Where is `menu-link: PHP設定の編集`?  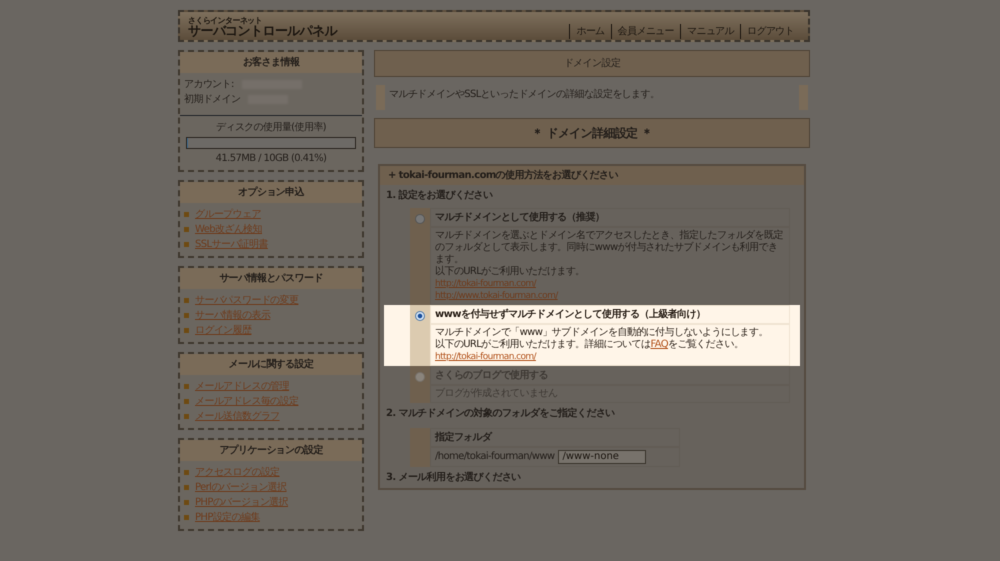
menu-link: PHP設定の編集 is located at coordinates (227, 517).